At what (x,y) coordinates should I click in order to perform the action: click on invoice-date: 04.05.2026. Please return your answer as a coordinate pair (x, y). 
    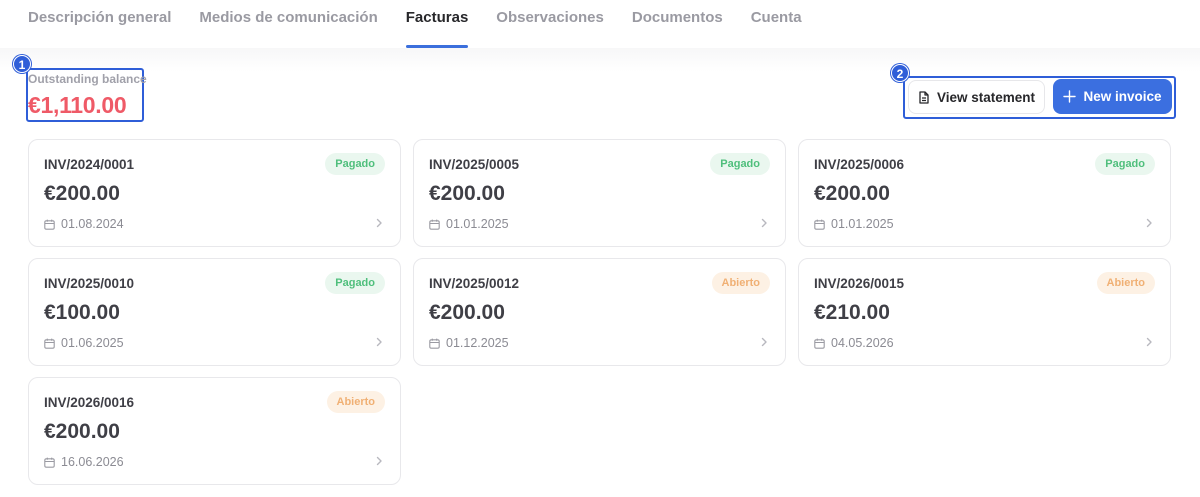
    Looking at the image, I should click on (862, 343).